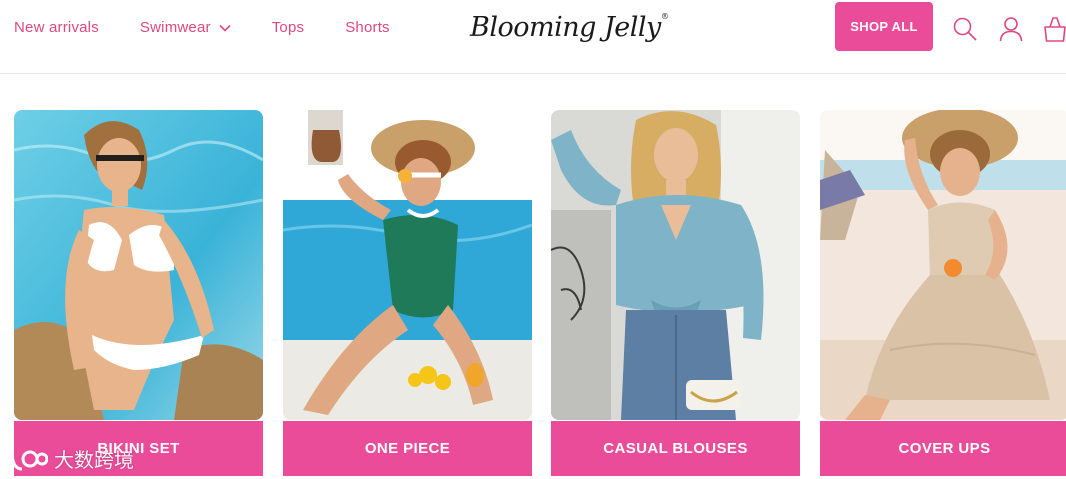 The image size is (1066, 479). I want to click on cart-button, so click(1053, 29).